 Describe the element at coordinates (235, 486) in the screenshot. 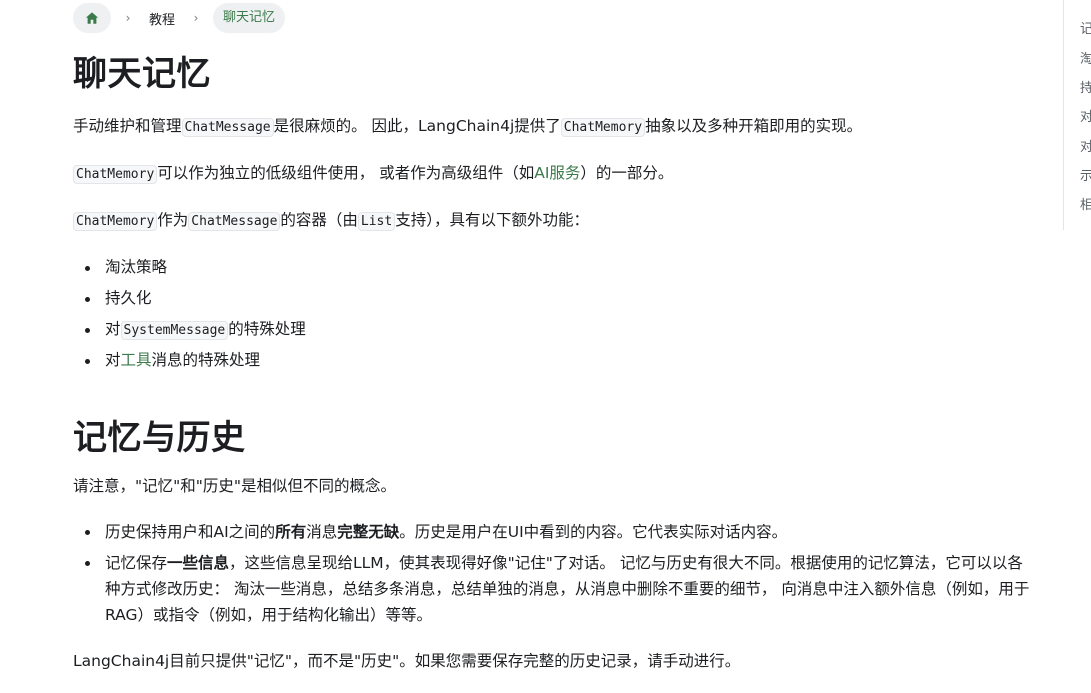

I see `paragraph-note: 请注意，"记忆"和"历史"是相似但不同的概念。` at that location.